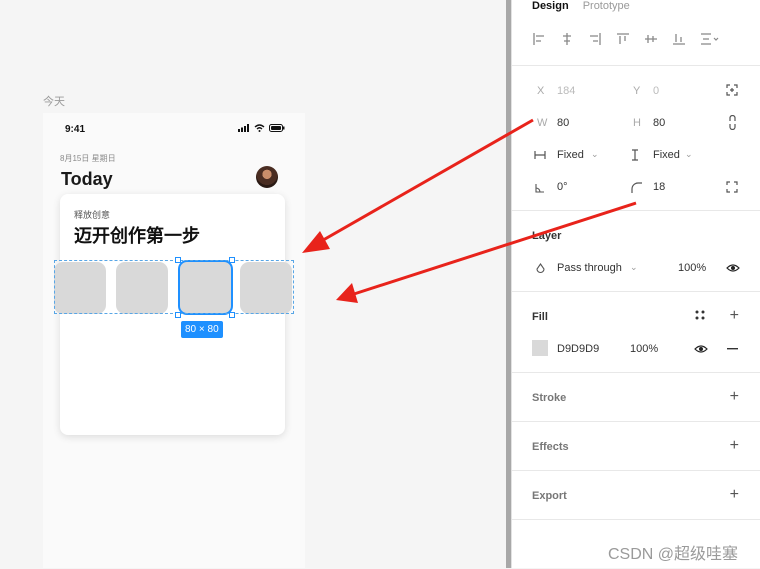 The height and width of the screenshot is (569, 760). I want to click on watermark: CSDN @超级哇塞, so click(673, 554).